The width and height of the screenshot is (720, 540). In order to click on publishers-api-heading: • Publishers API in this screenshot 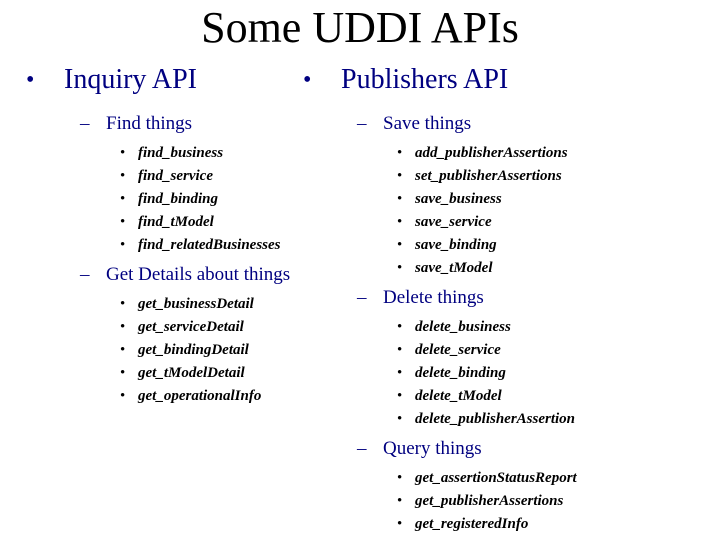, I will do `click(440, 80)`.